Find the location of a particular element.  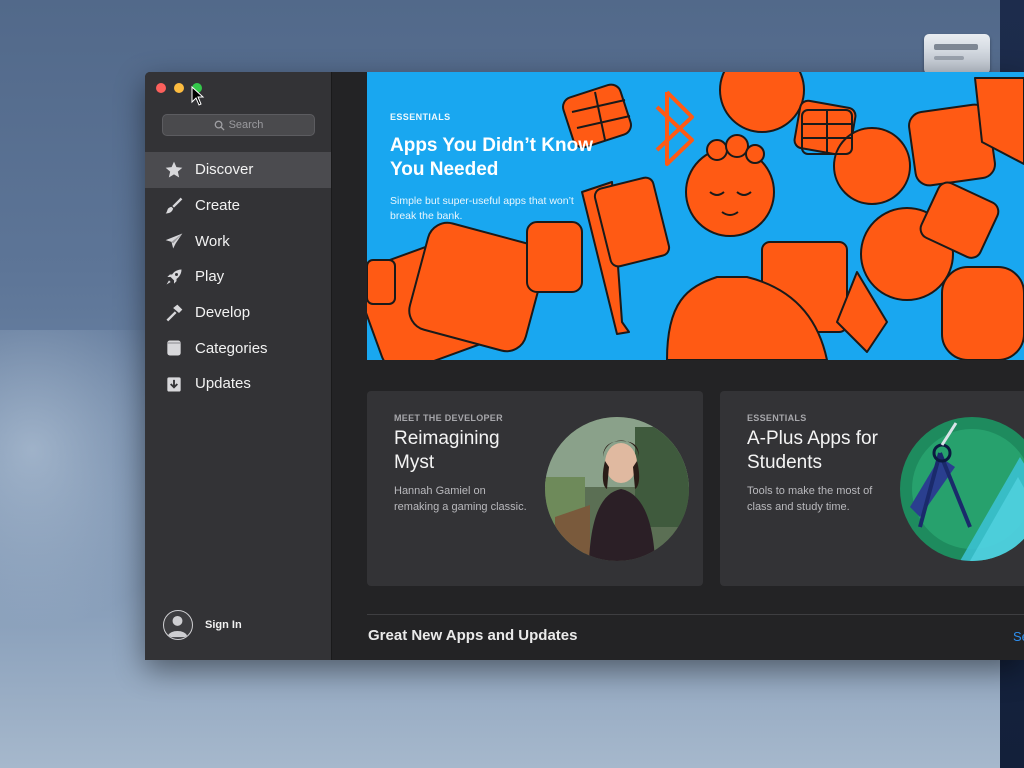

search-field: Search is located at coordinates (238, 125).